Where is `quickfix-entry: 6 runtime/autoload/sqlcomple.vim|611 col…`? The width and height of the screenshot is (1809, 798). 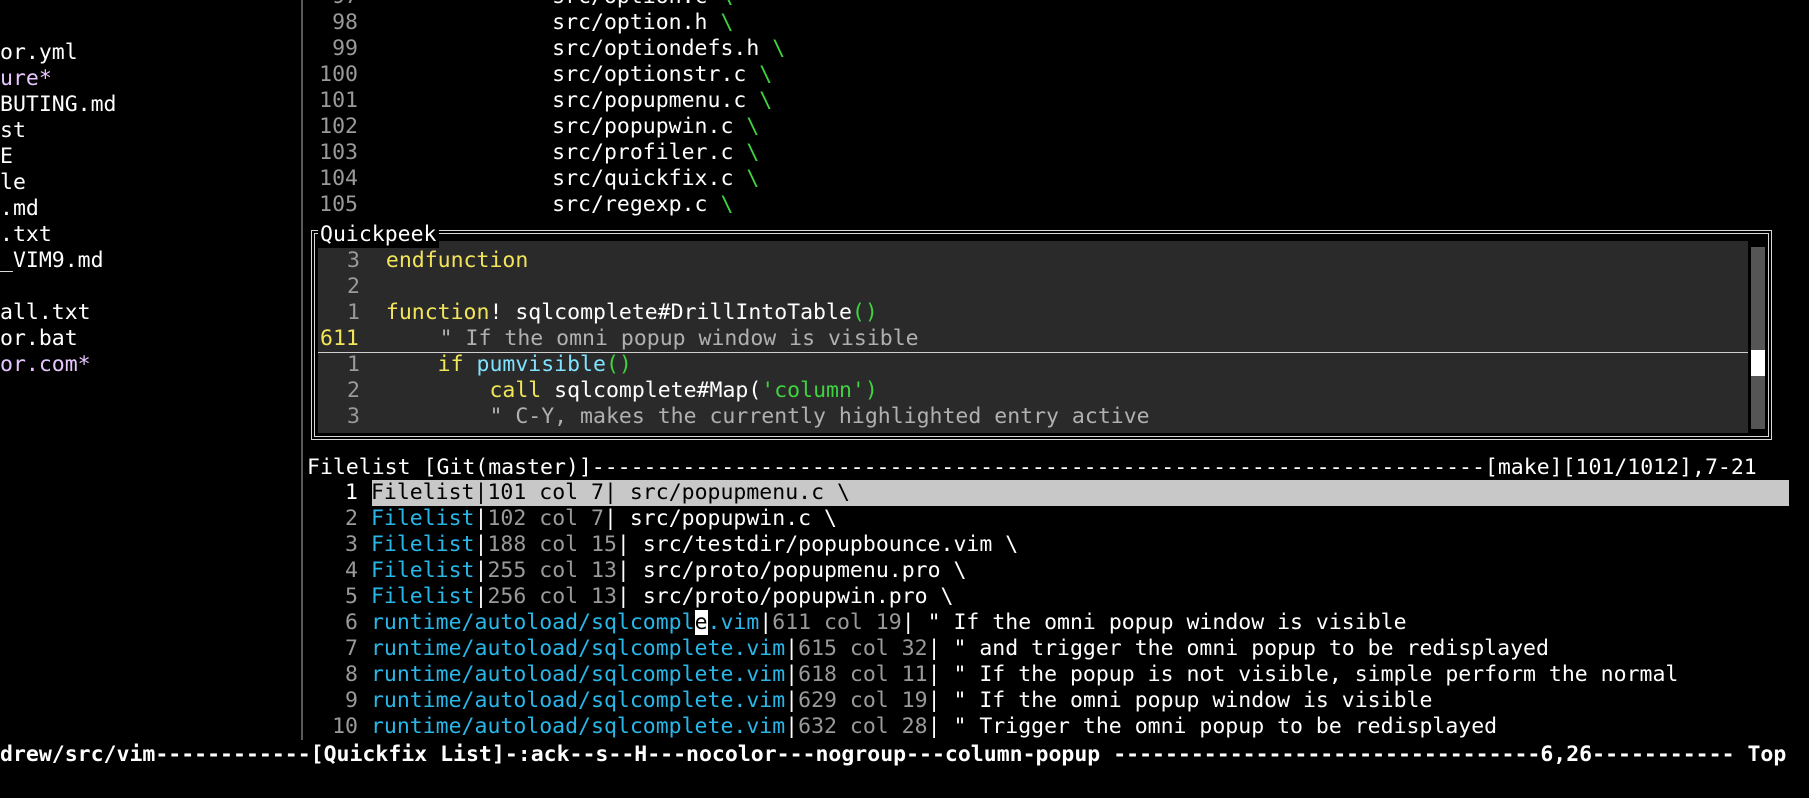 quickfix-entry: 6 runtime/autoload/sqlcomple.vim|611 col… is located at coordinates (865, 623).